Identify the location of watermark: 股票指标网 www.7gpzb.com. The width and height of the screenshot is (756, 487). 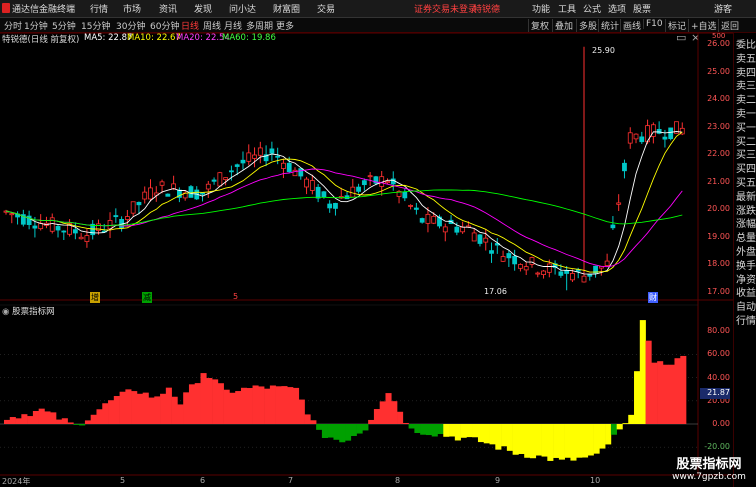
(709, 467).